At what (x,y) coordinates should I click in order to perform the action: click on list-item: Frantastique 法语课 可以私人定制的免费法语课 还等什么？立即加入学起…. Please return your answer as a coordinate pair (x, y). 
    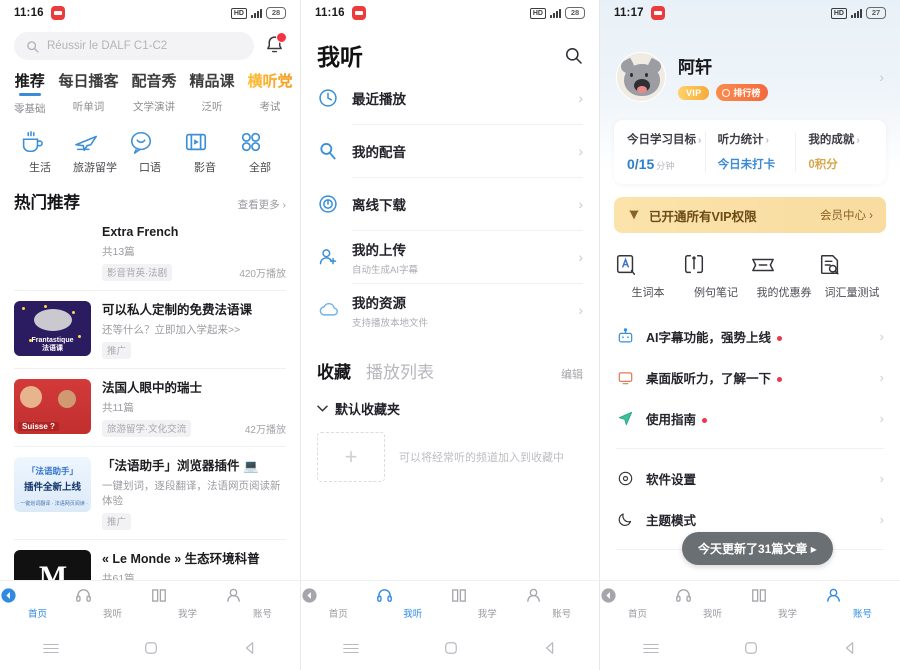
    Looking at the image, I should click on (150, 329).